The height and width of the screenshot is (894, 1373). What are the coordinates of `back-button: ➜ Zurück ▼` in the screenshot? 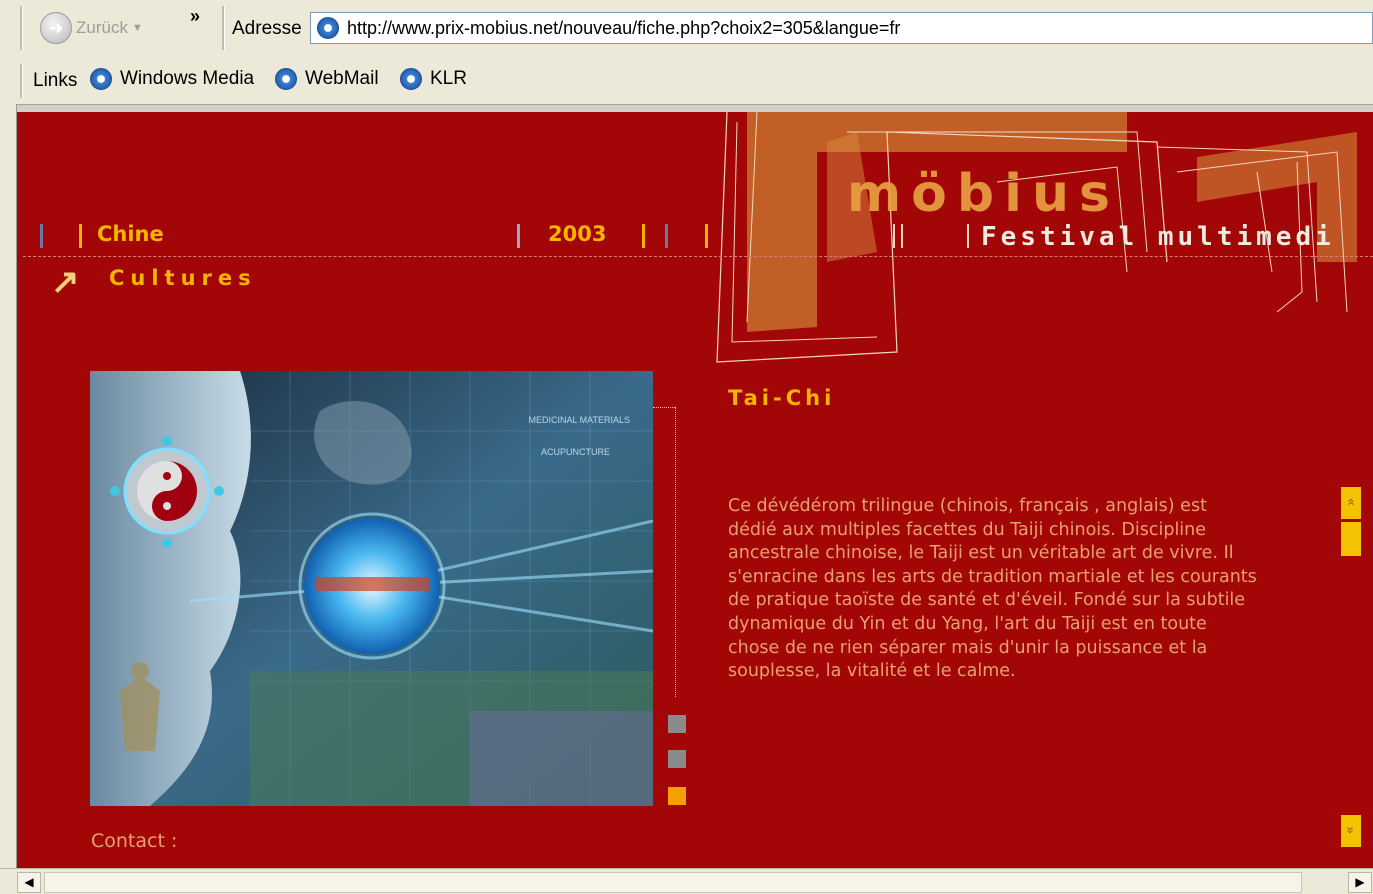 It's located at (91, 28).